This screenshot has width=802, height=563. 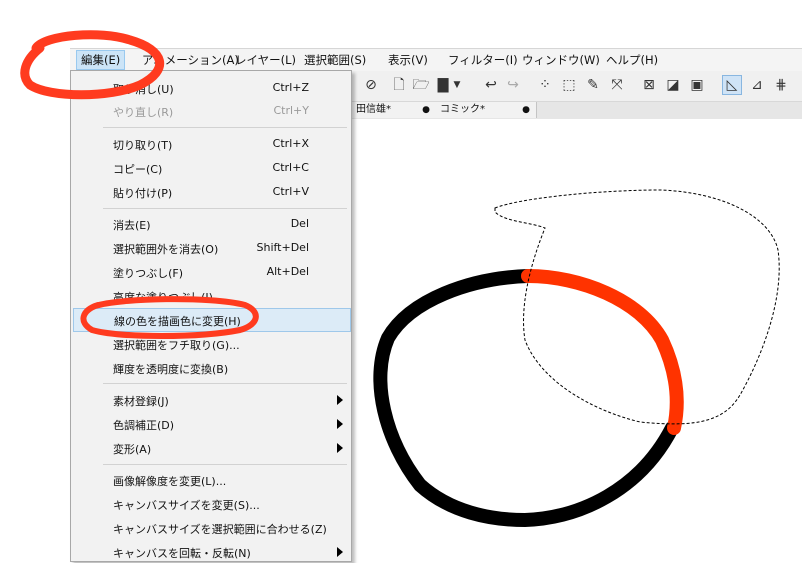 I want to click on menu-item-transform: 変形(A), so click(x=211, y=448).